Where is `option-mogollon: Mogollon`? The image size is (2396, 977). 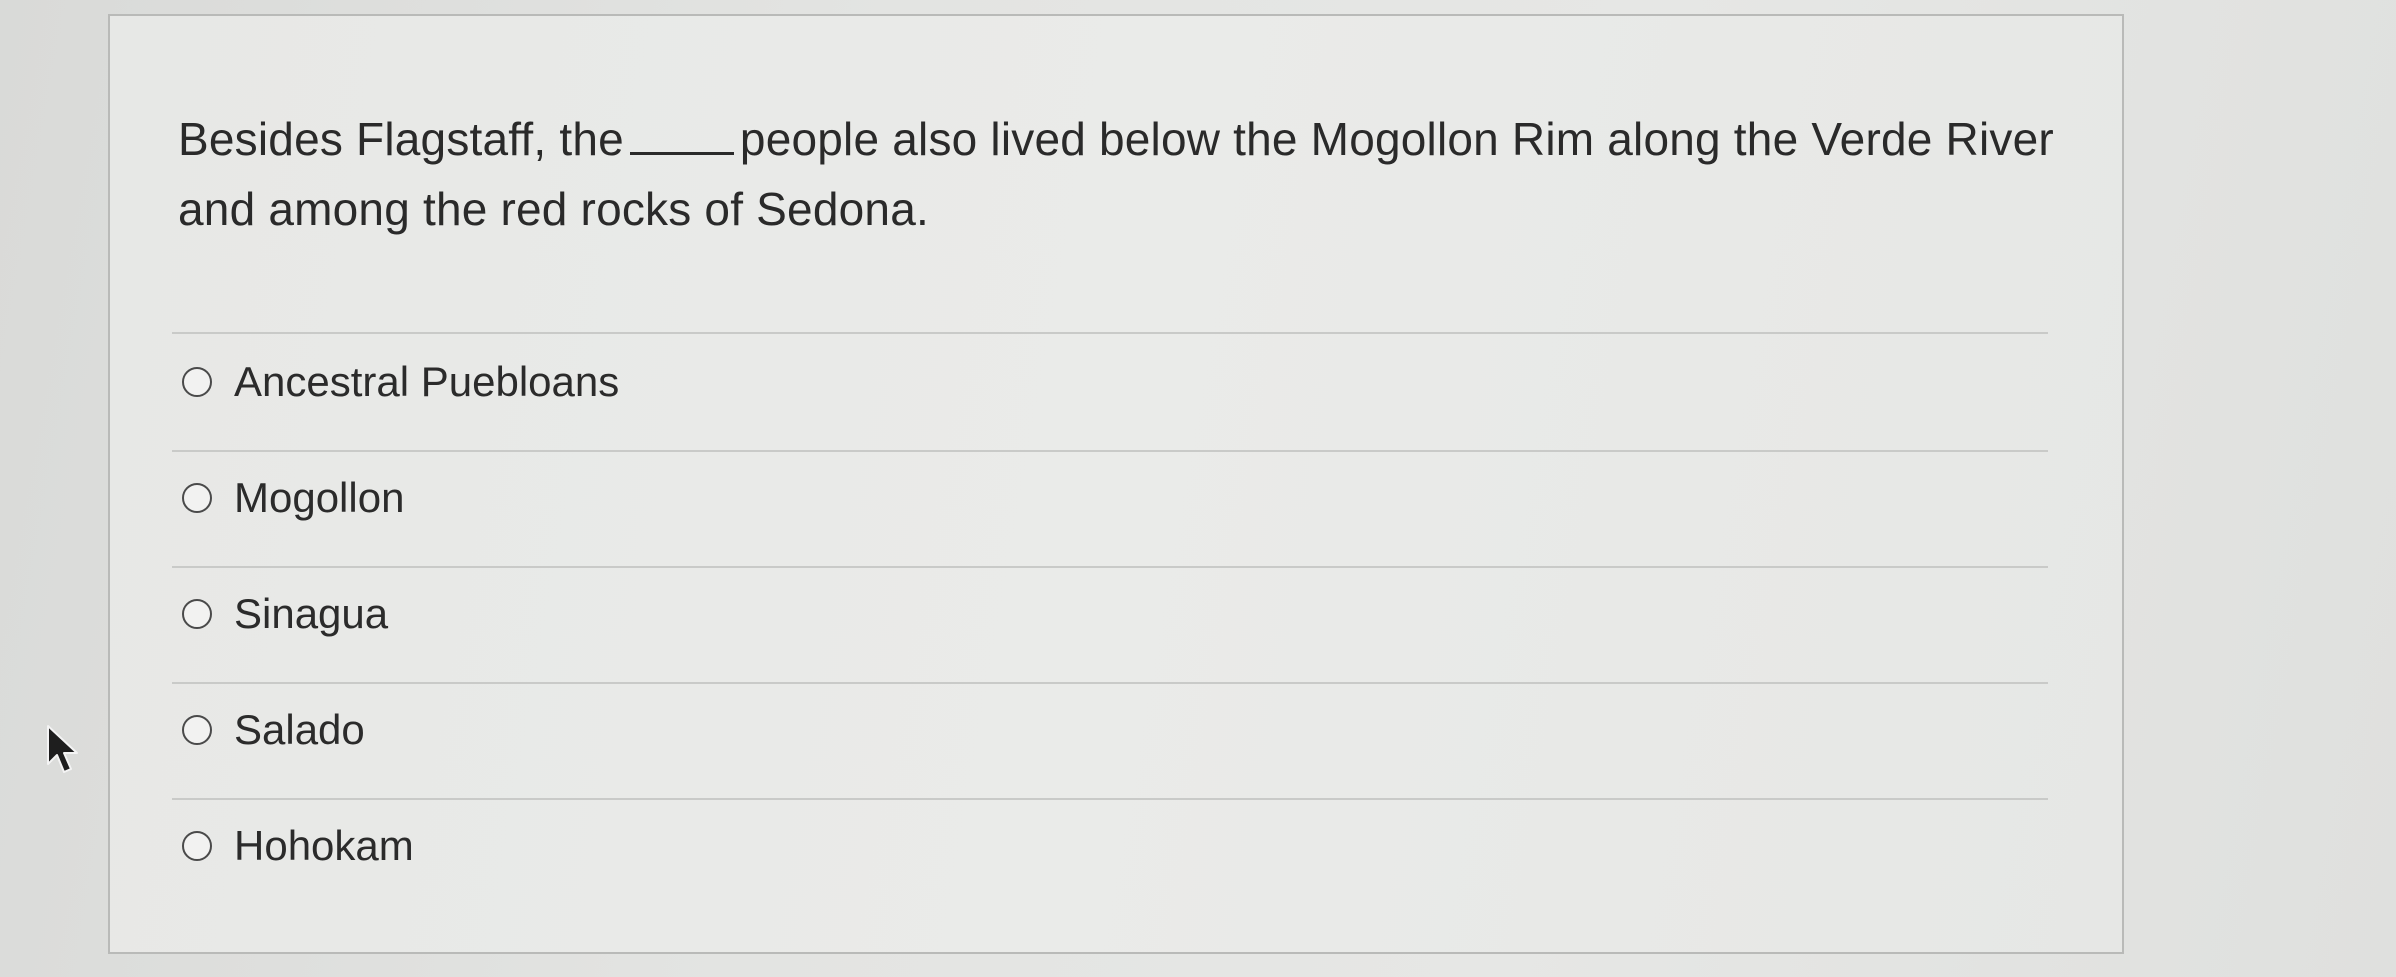
option-mogollon: Mogollon is located at coordinates (293, 498).